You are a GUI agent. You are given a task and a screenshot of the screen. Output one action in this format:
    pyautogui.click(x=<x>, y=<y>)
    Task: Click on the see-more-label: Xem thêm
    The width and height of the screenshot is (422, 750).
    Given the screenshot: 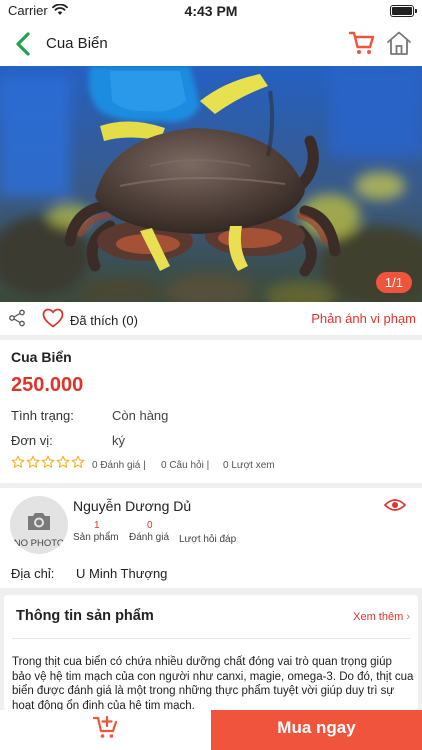 What is the action you would take?
    pyautogui.click(x=378, y=617)
    